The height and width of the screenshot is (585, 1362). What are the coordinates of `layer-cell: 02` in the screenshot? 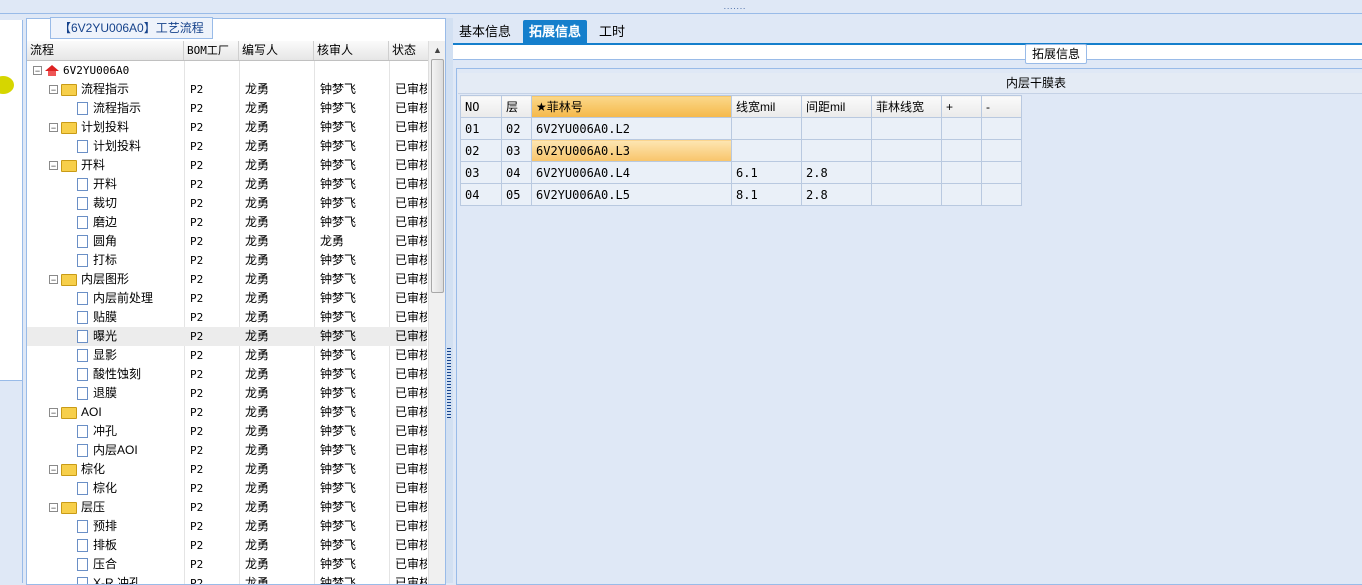 It's located at (516, 128).